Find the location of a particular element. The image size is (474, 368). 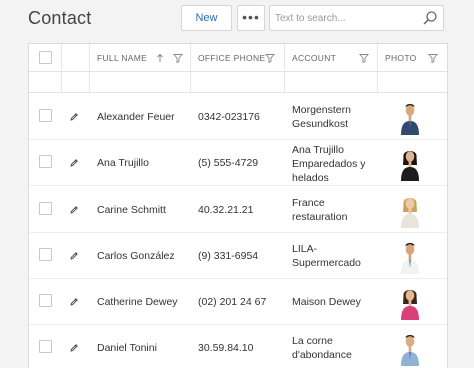

cell-full-name: Catherine Dewey is located at coordinates (137, 302).